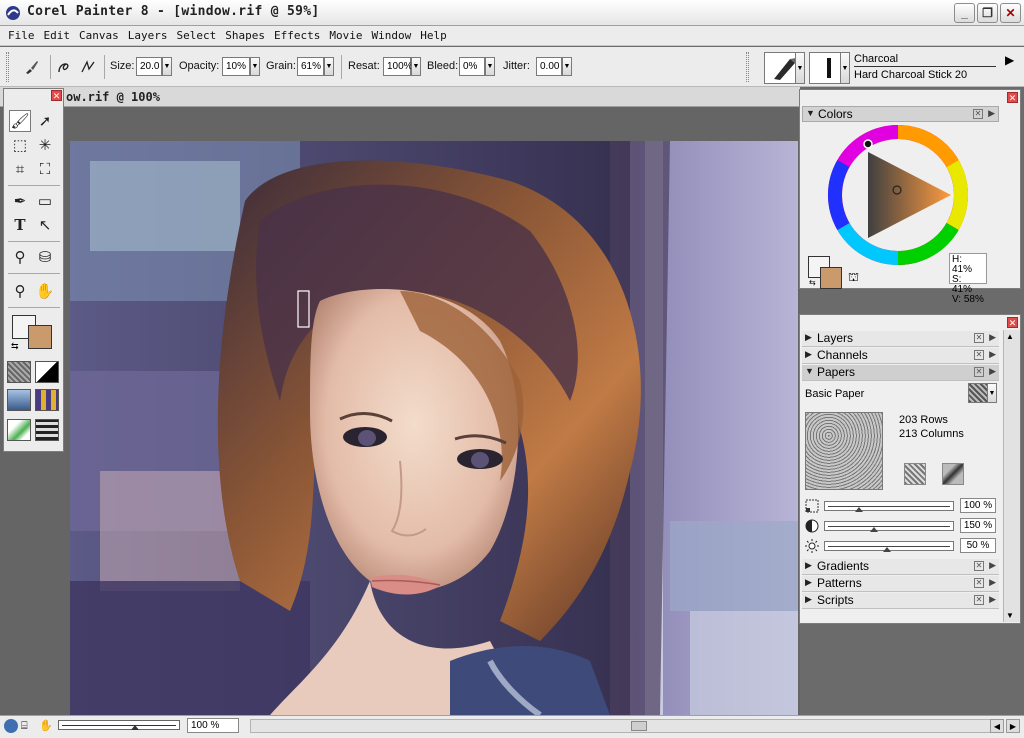 The height and width of the screenshot is (738, 1024). What do you see at coordinates (979, 600) in the screenshot?
I see `scripts-panel-close-icon: ✕` at bounding box center [979, 600].